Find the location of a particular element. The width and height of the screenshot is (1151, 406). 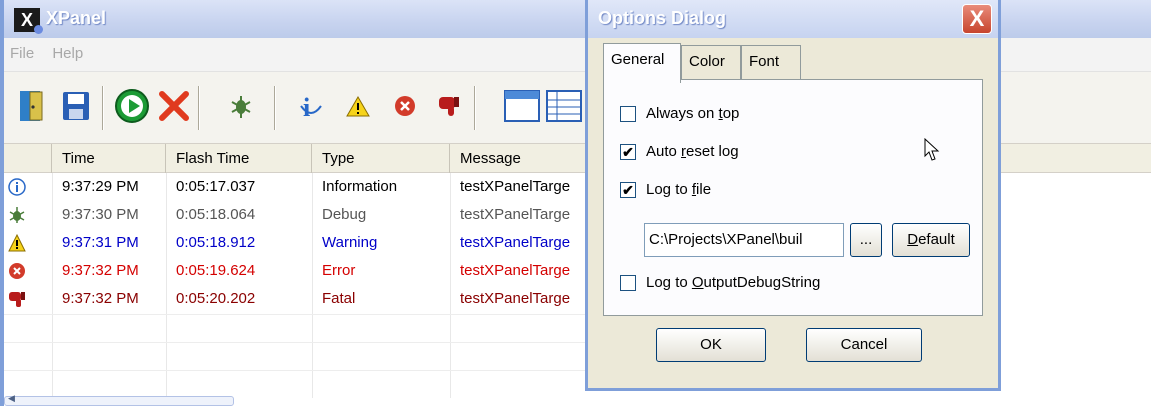

column-header-type: Type is located at coordinates (381, 158).